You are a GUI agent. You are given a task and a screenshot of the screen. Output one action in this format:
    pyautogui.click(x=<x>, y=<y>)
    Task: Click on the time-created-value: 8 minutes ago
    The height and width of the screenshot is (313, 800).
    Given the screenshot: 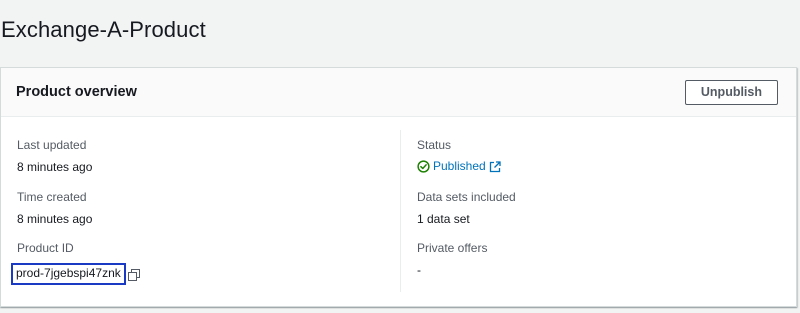 What is the action you would take?
    pyautogui.click(x=55, y=219)
    